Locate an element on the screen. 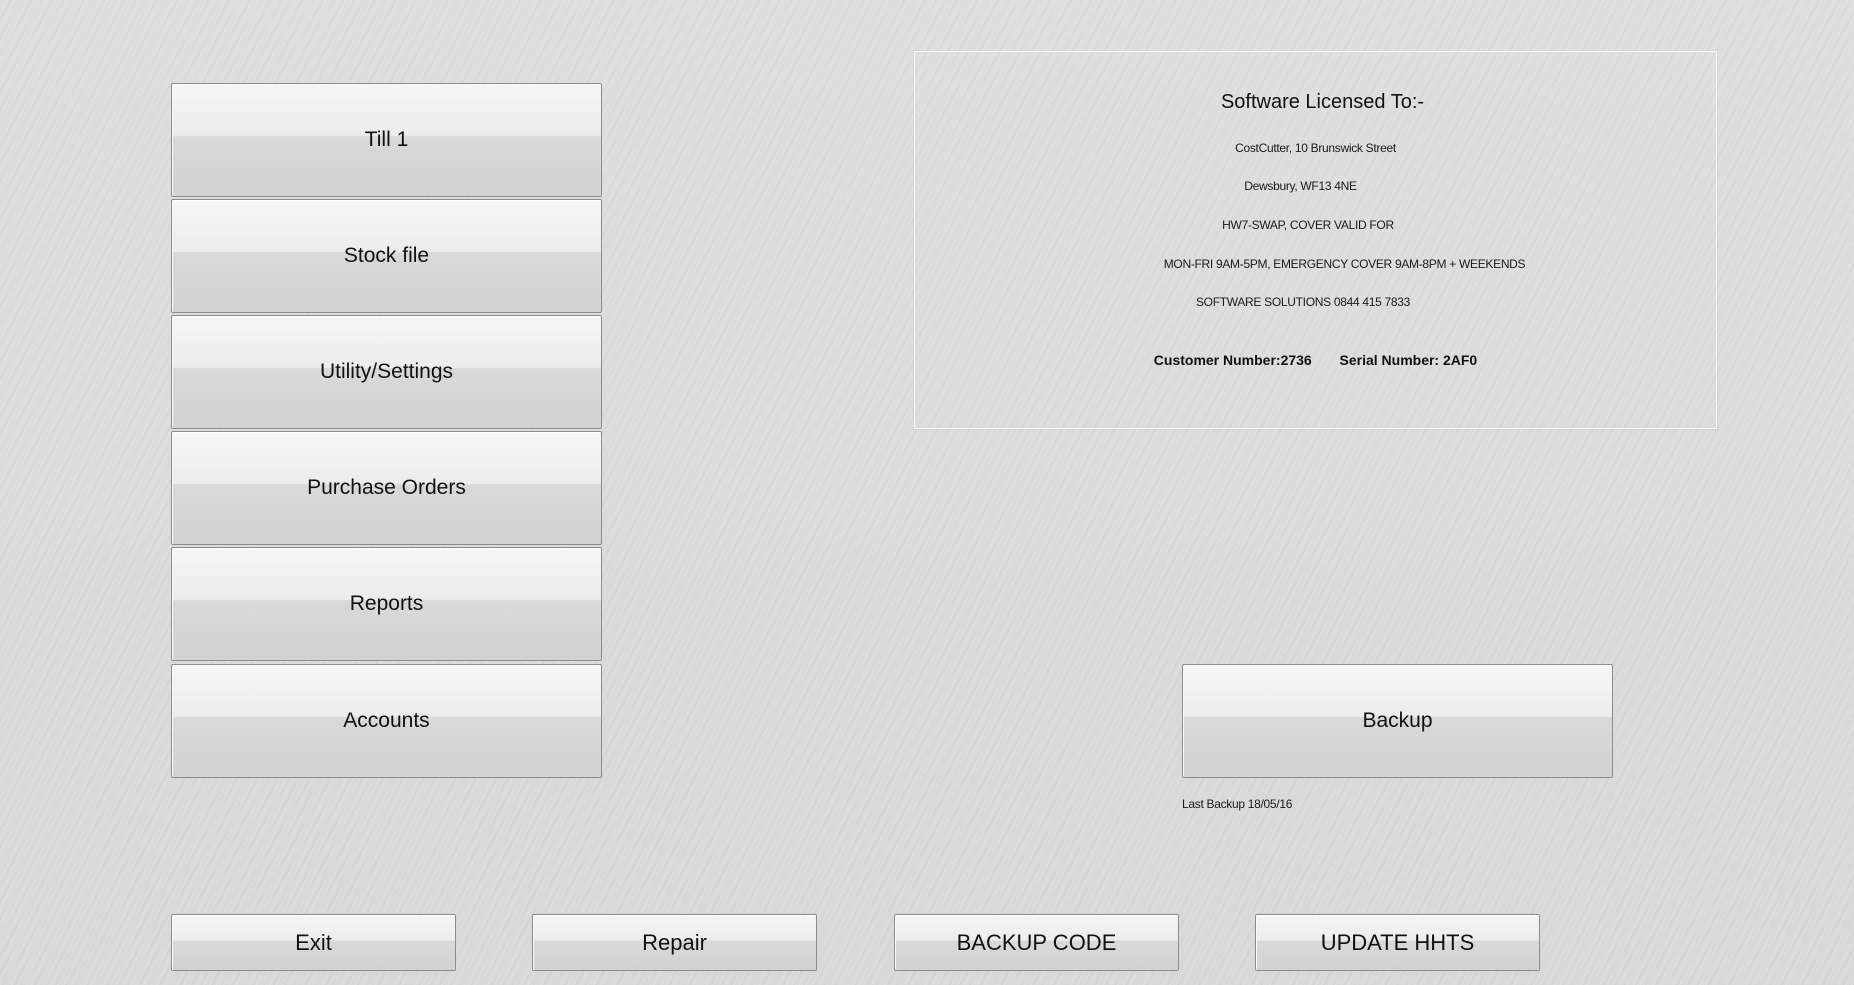 The width and height of the screenshot is (1854, 985). reports-label: Reports is located at coordinates (386, 603).